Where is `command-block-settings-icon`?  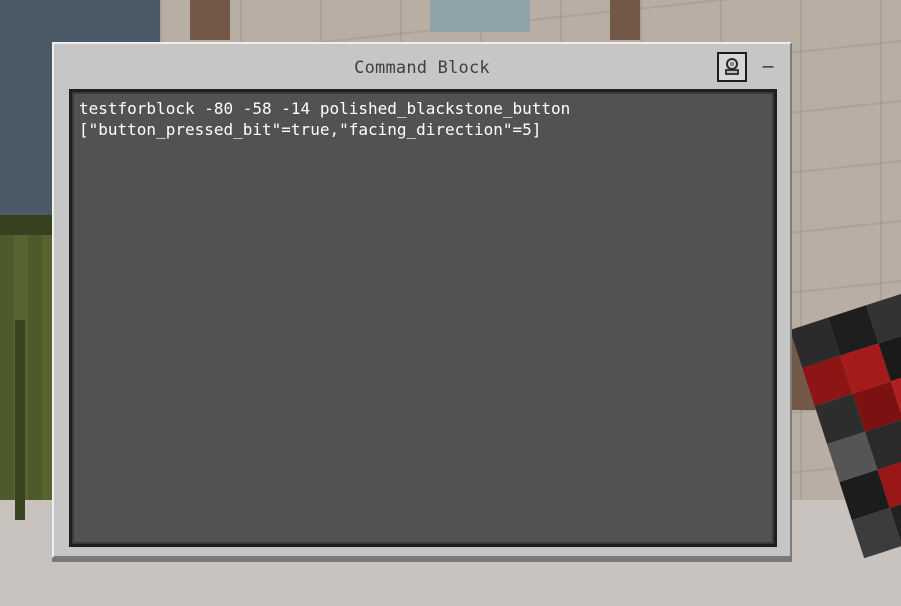 command-block-settings-icon is located at coordinates (732, 66).